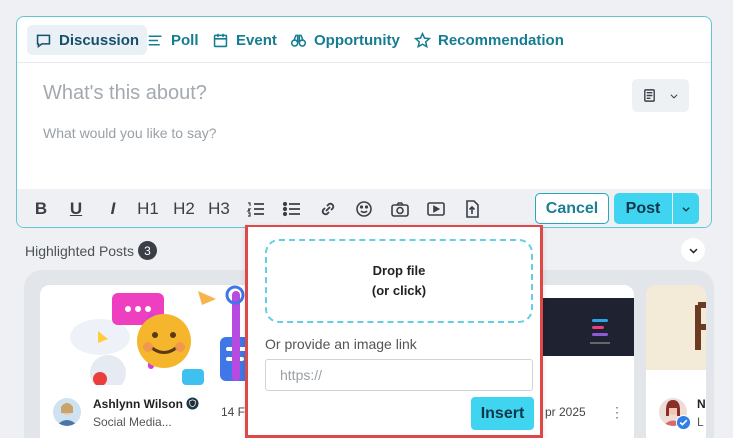 This screenshot has width=733, height=438. Describe the element at coordinates (192, 403) in the screenshot. I see `verified-shield-icon` at that location.